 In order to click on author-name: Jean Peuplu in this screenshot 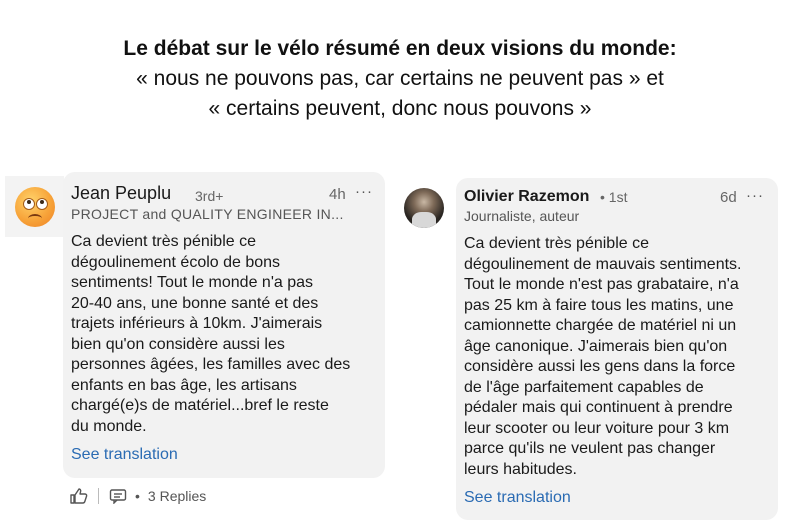, I will do `click(121, 193)`.